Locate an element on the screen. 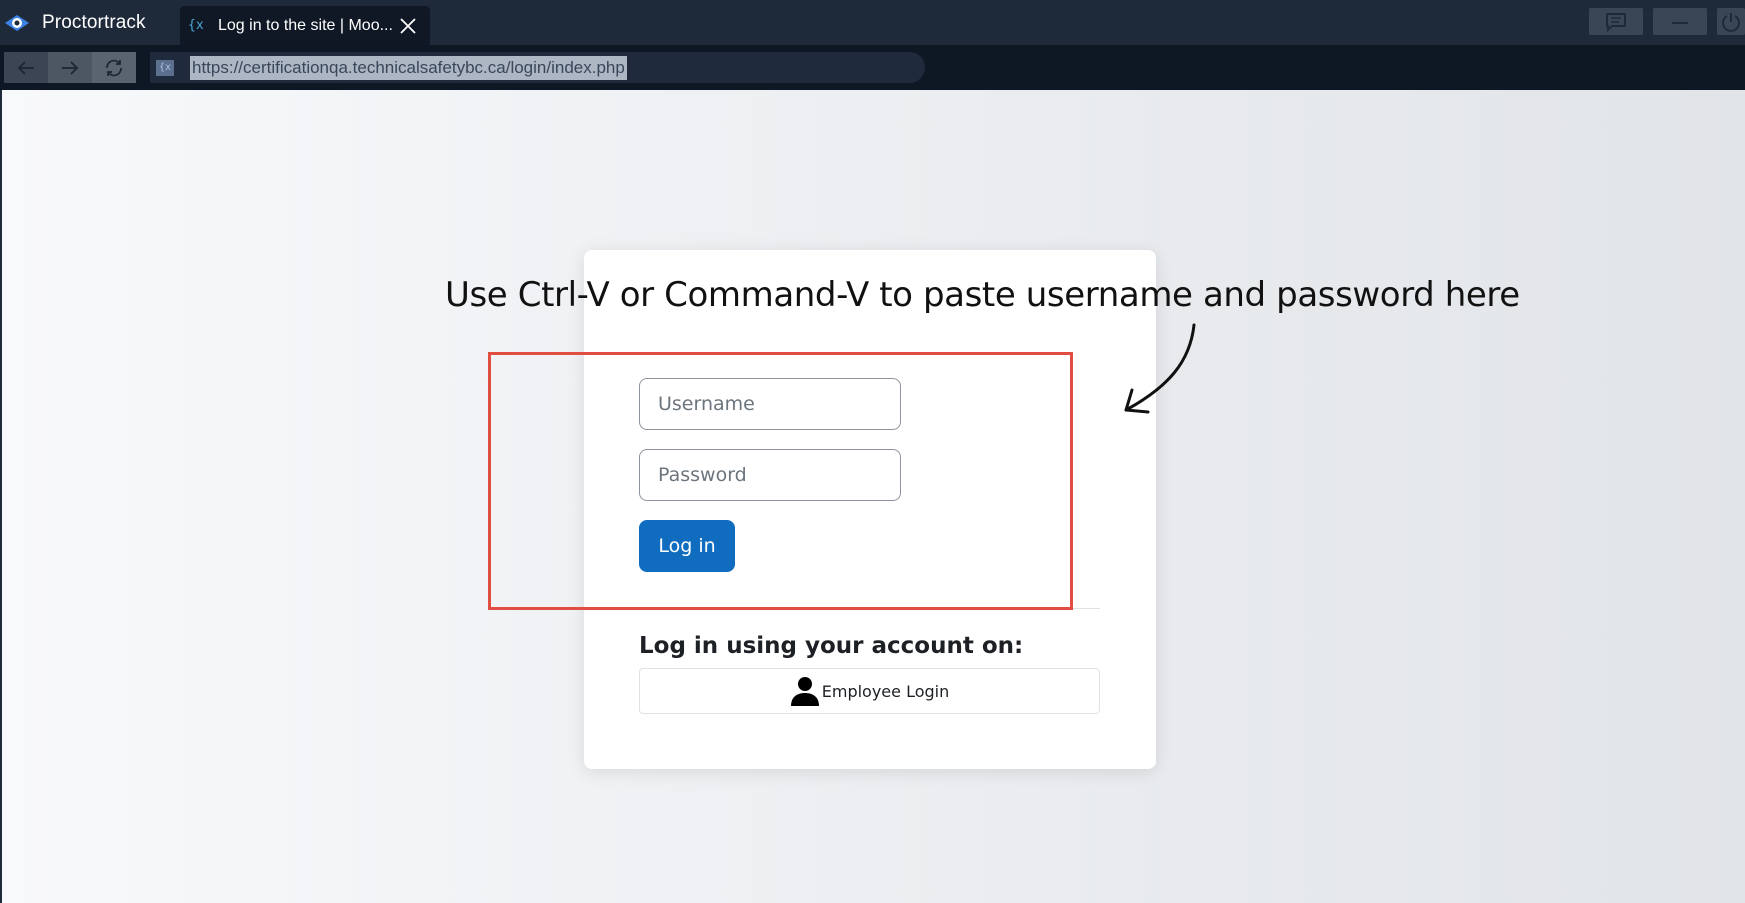 The width and height of the screenshot is (1745, 903). forward-button is located at coordinates (70, 67).